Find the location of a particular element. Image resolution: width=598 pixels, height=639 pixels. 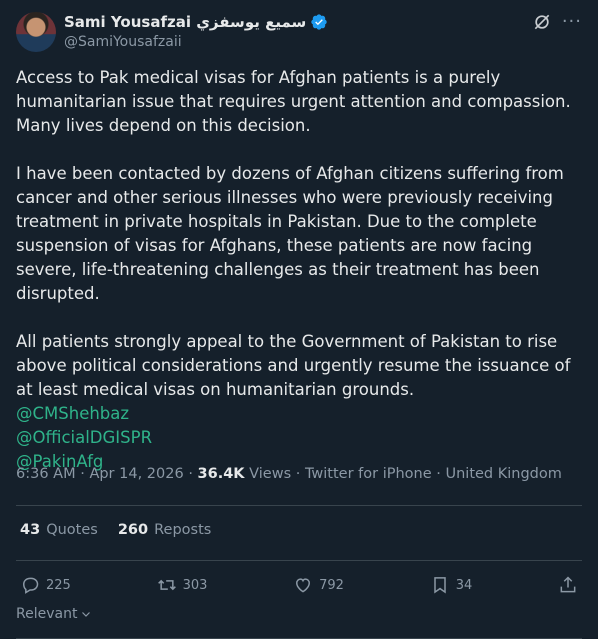

bookmark-icon is located at coordinates (439, 585).